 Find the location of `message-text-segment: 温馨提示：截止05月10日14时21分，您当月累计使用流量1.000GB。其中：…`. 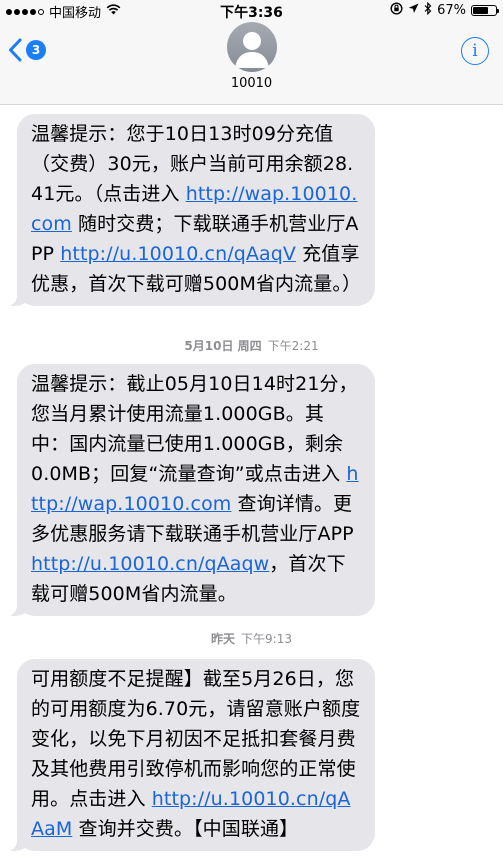

message-text-segment: 温馨提示：截止05月10日14时21分，您当月累计使用流量1.000GB。其中：… is located at coordinates (194, 429).